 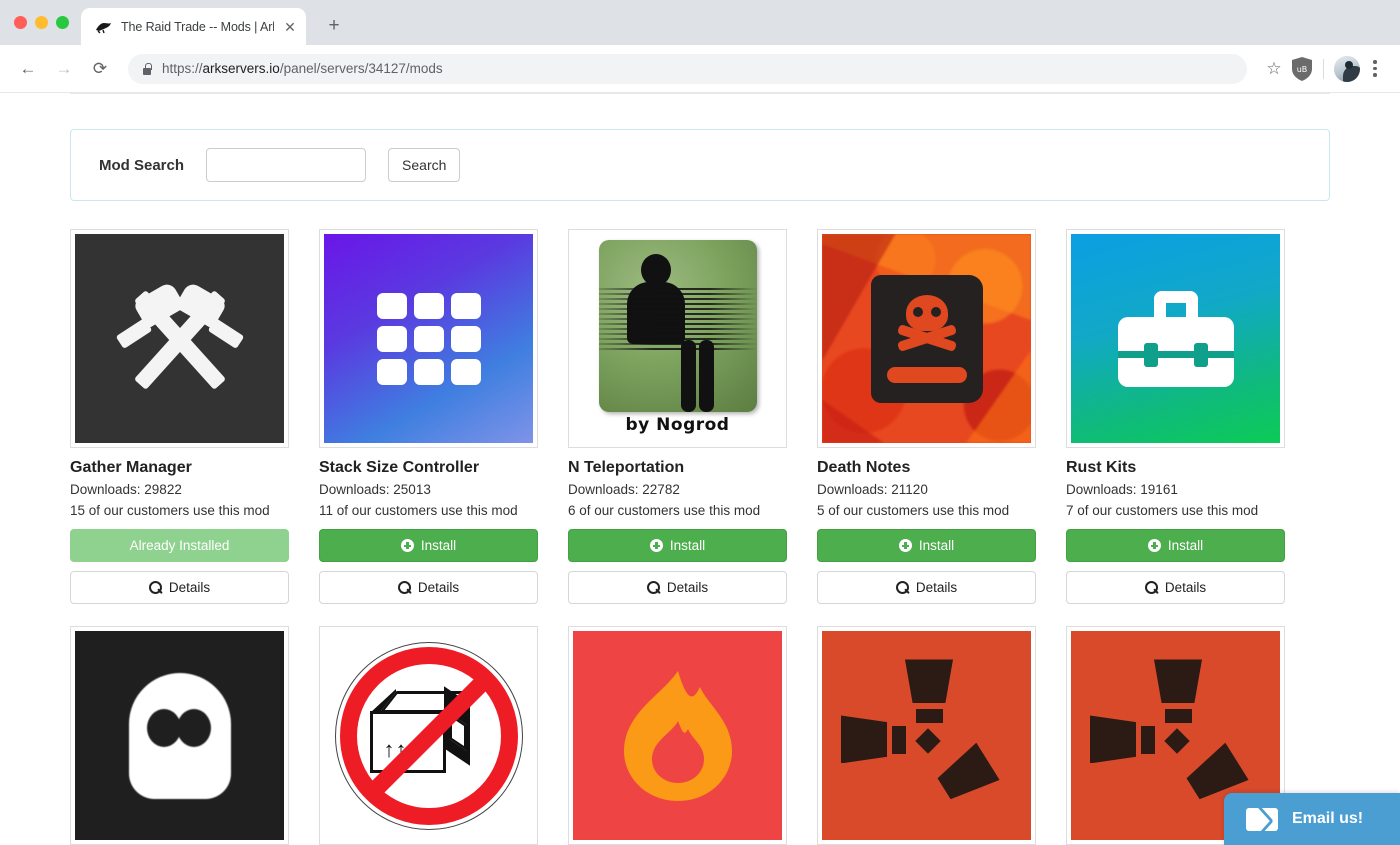 What do you see at coordinates (677, 425) in the screenshot?
I see `mod-art-caption: by Nogrod` at bounding box center [677, 425].